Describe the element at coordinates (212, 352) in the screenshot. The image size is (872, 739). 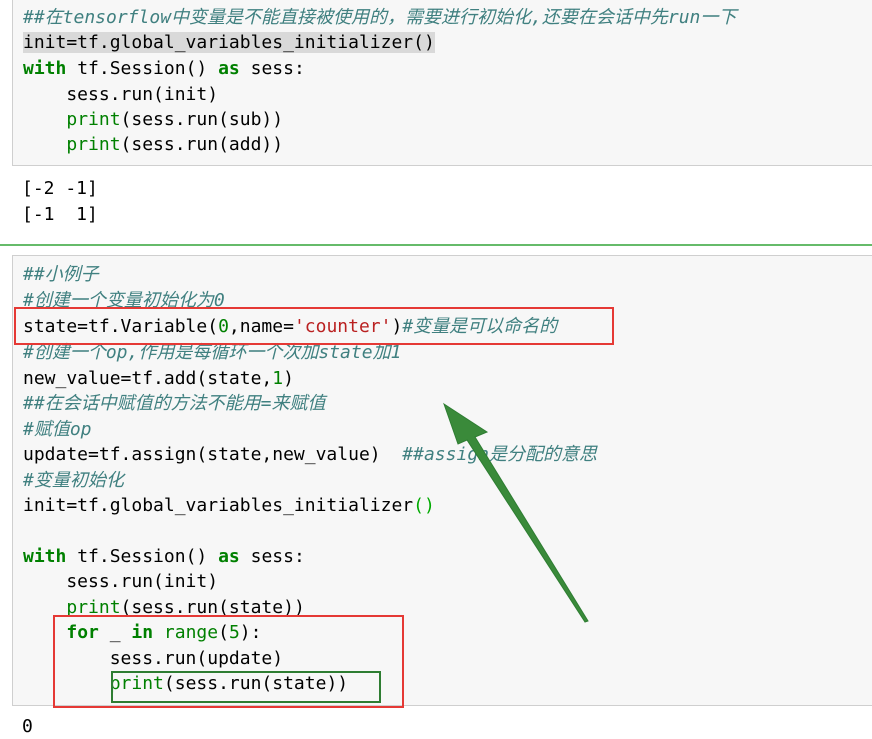
I see `comment-line: #创建一个op,作用是每循环一个次加state加1` at that location.